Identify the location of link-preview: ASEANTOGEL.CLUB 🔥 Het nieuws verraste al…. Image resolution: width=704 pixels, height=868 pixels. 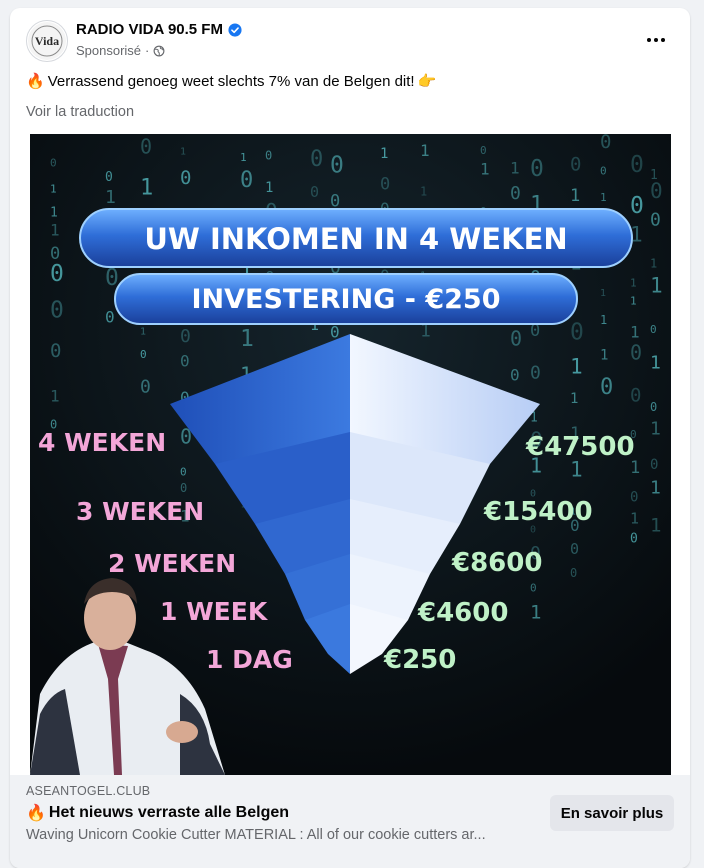
(350, 821).